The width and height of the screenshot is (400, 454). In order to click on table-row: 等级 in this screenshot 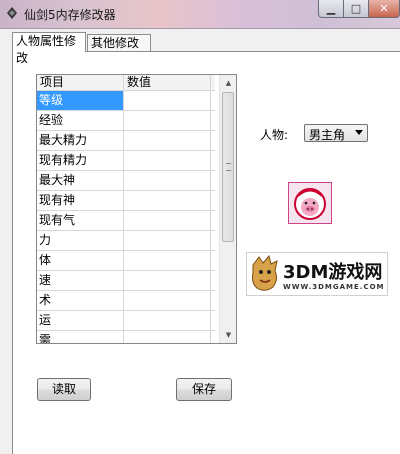, I will do `click(126, 101)`.